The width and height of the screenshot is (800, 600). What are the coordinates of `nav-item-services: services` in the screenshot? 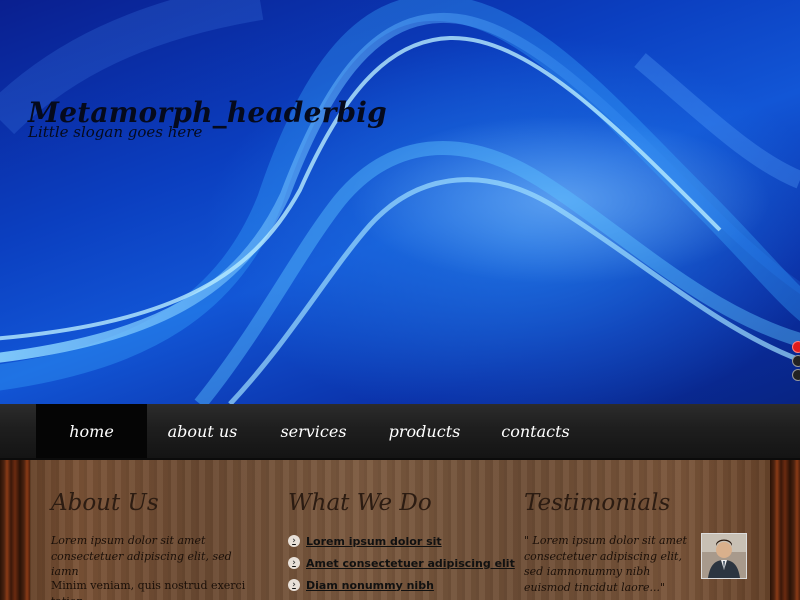 It's located at (313, 431).